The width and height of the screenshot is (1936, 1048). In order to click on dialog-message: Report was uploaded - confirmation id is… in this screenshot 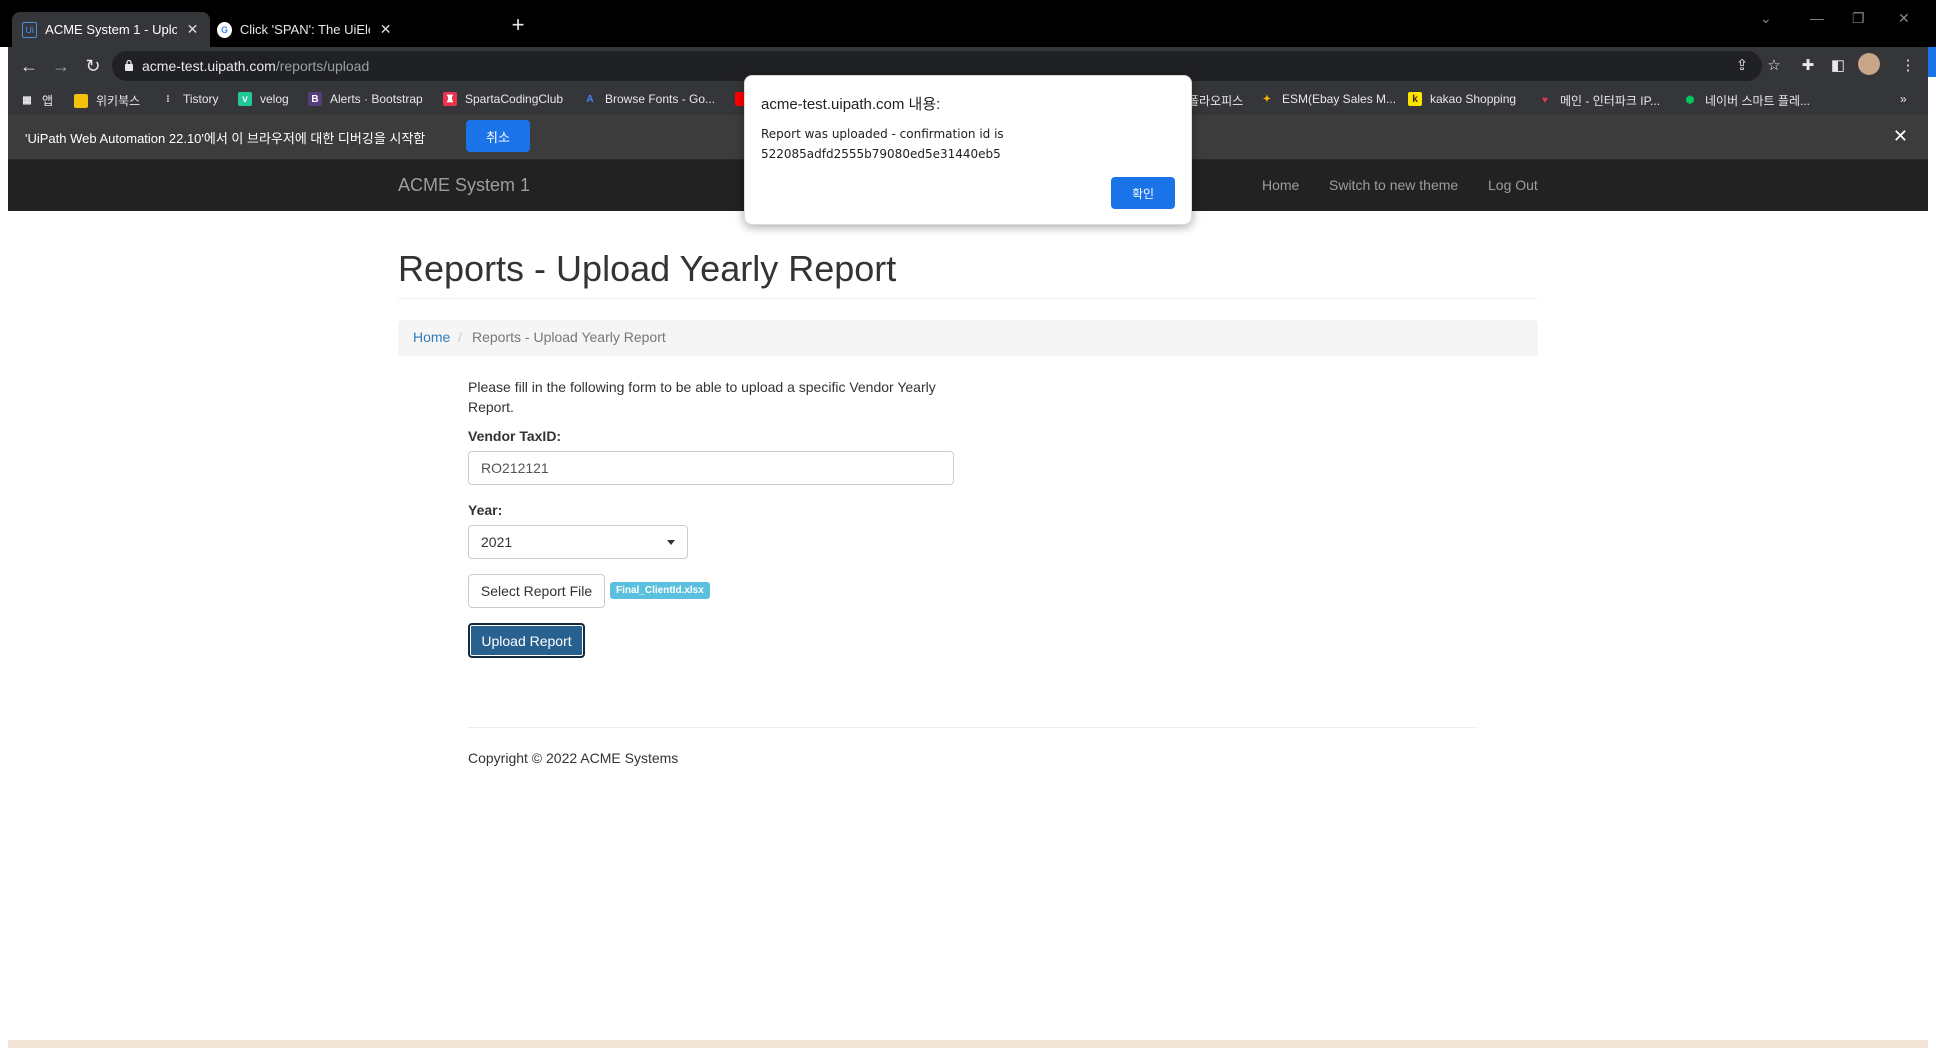, I will do `click(971, 144)`.